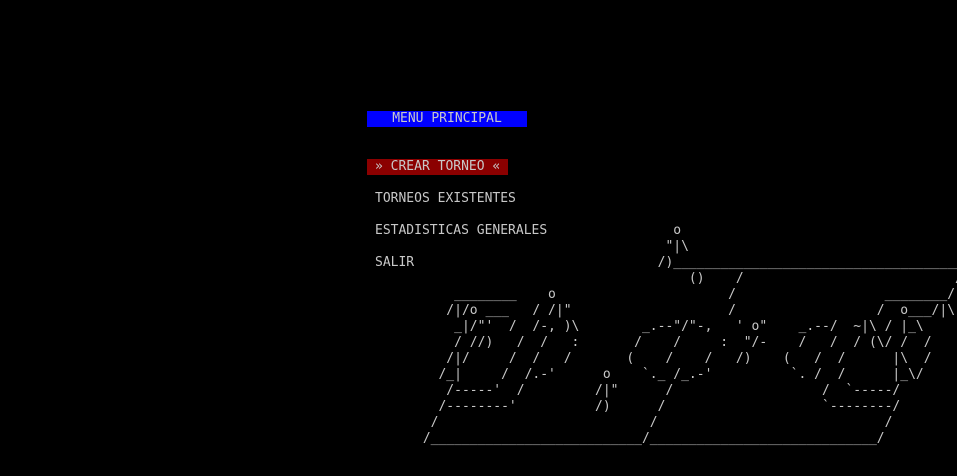 This screenshot has width=957, height=476. What do you see at coordinates (390, 263) in the screenshot?
I see `menu-item-salir: SALIR` at bounding box center [390, 263].